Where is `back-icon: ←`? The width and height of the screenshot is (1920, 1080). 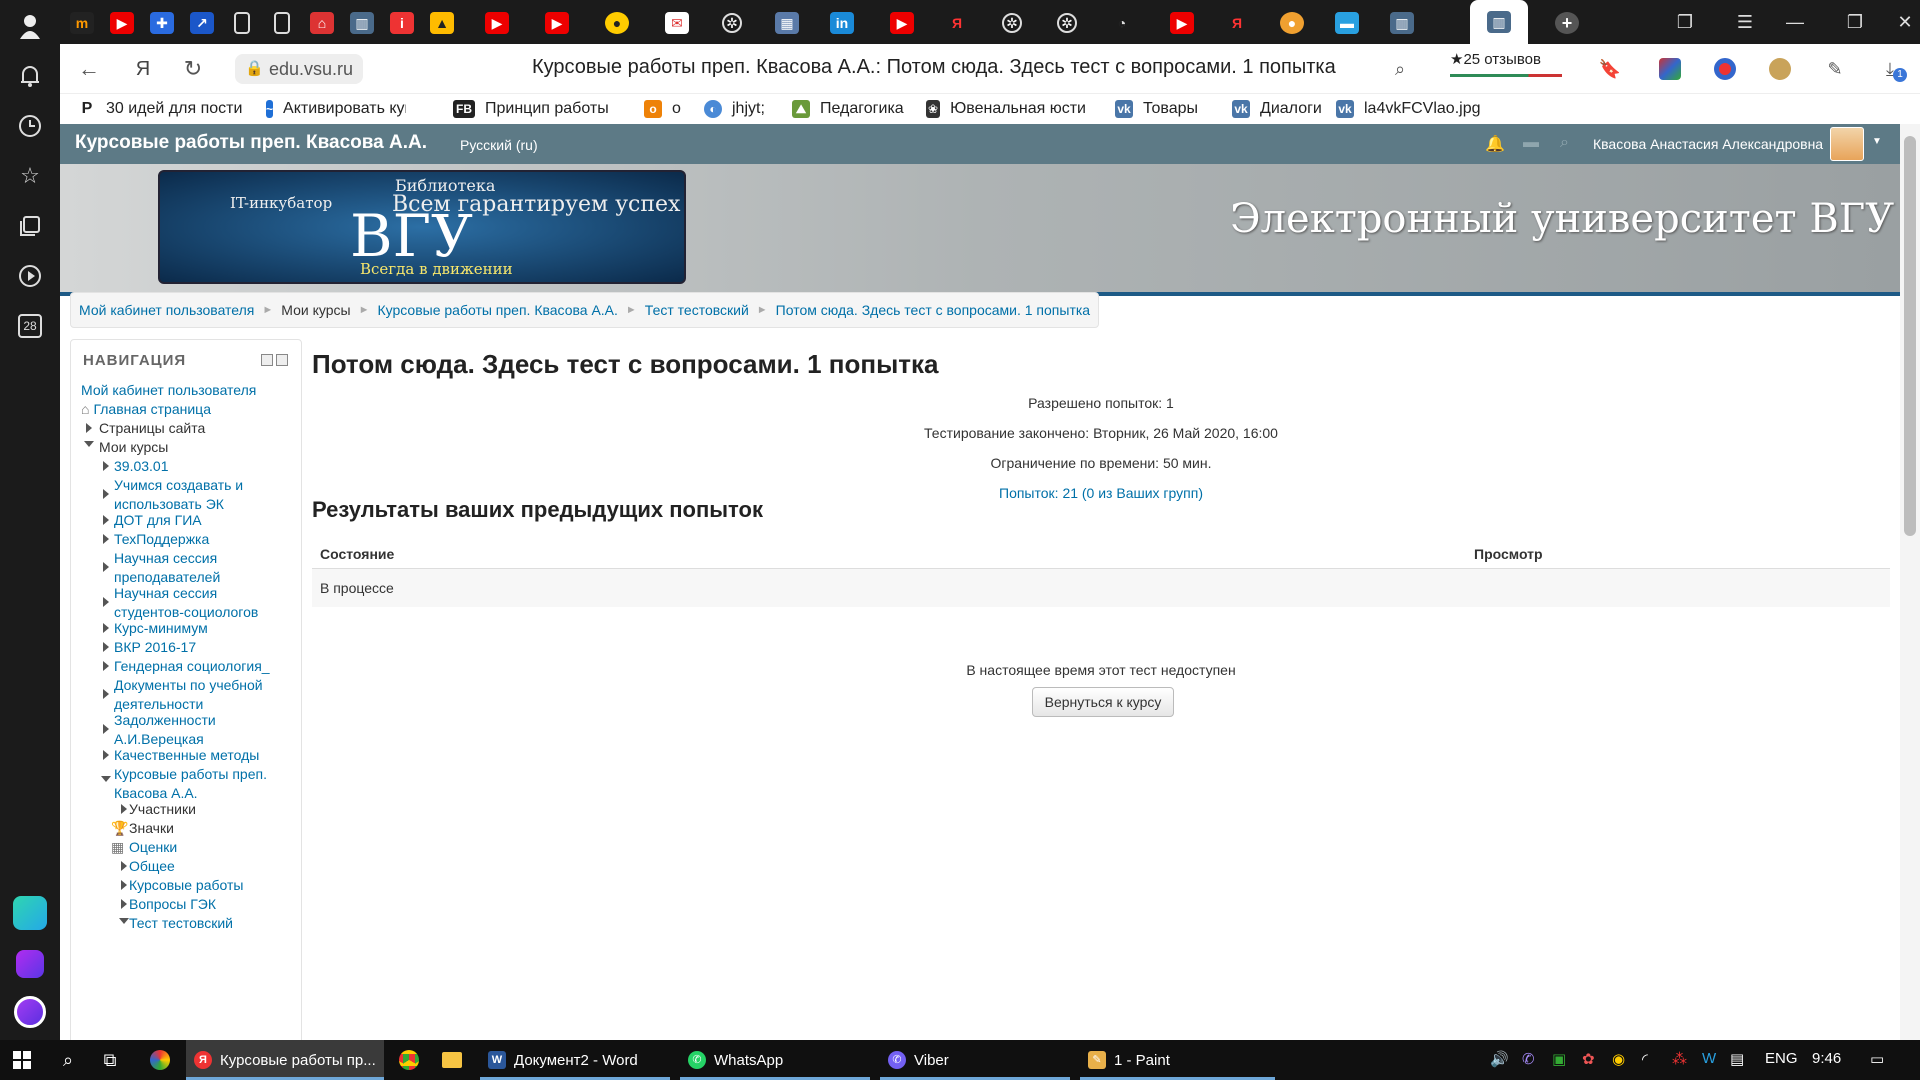 back-icon: ← is located at coordinates (89, 69).